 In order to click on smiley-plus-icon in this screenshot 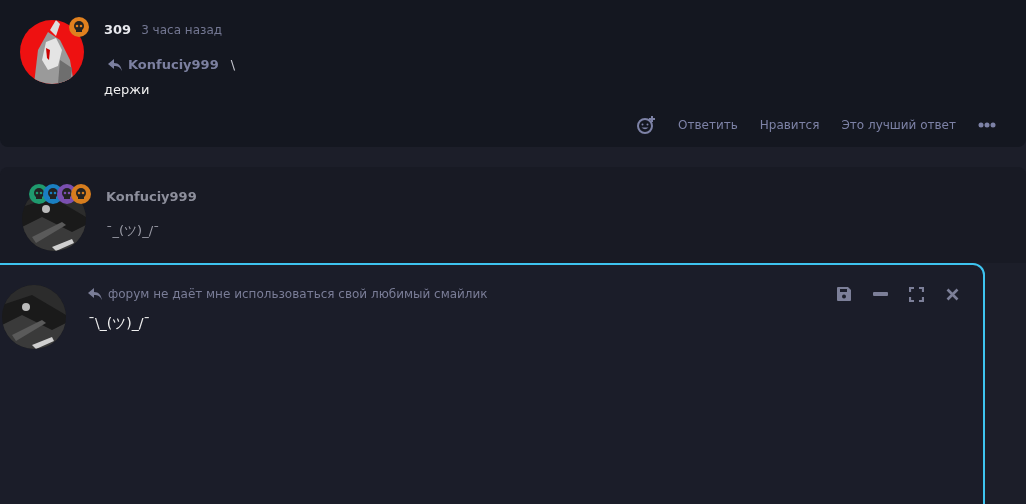, I will do `click(646, 125)`.